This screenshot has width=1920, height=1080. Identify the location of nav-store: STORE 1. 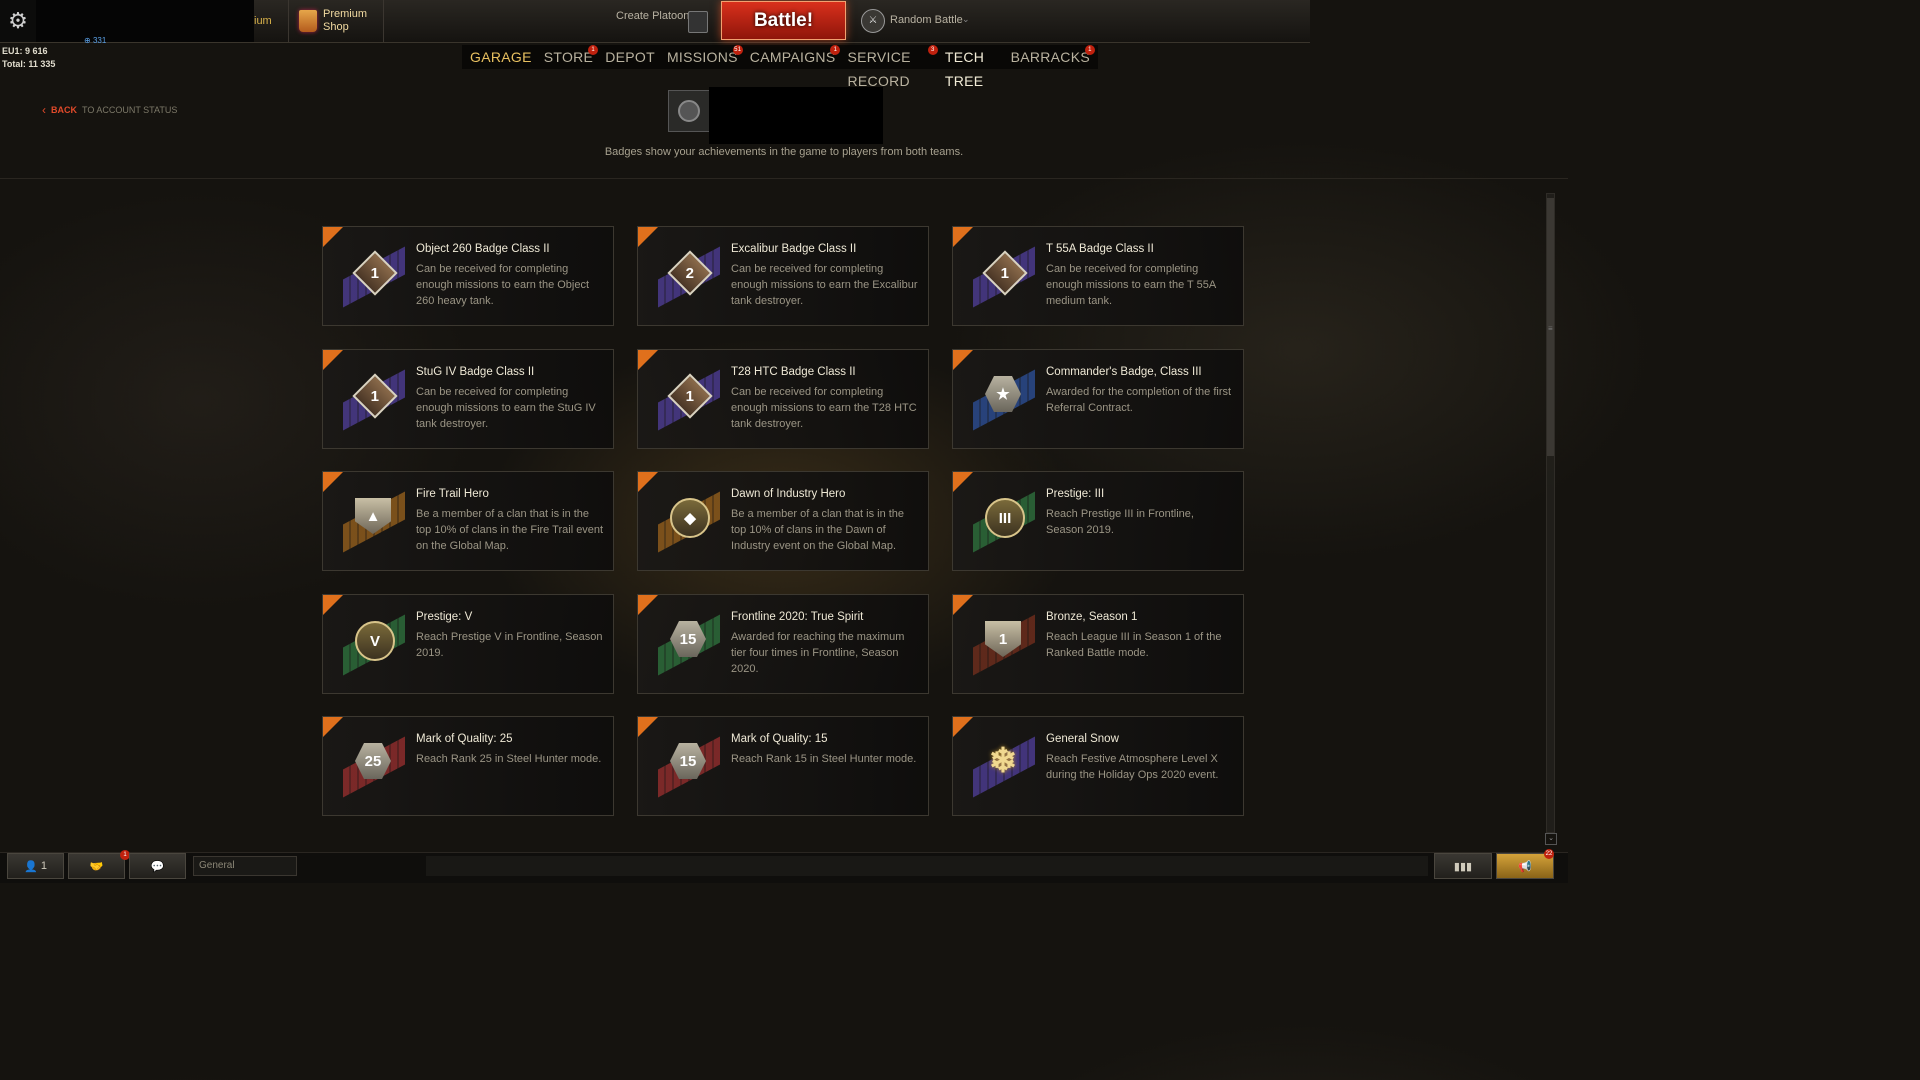
(571, 57).